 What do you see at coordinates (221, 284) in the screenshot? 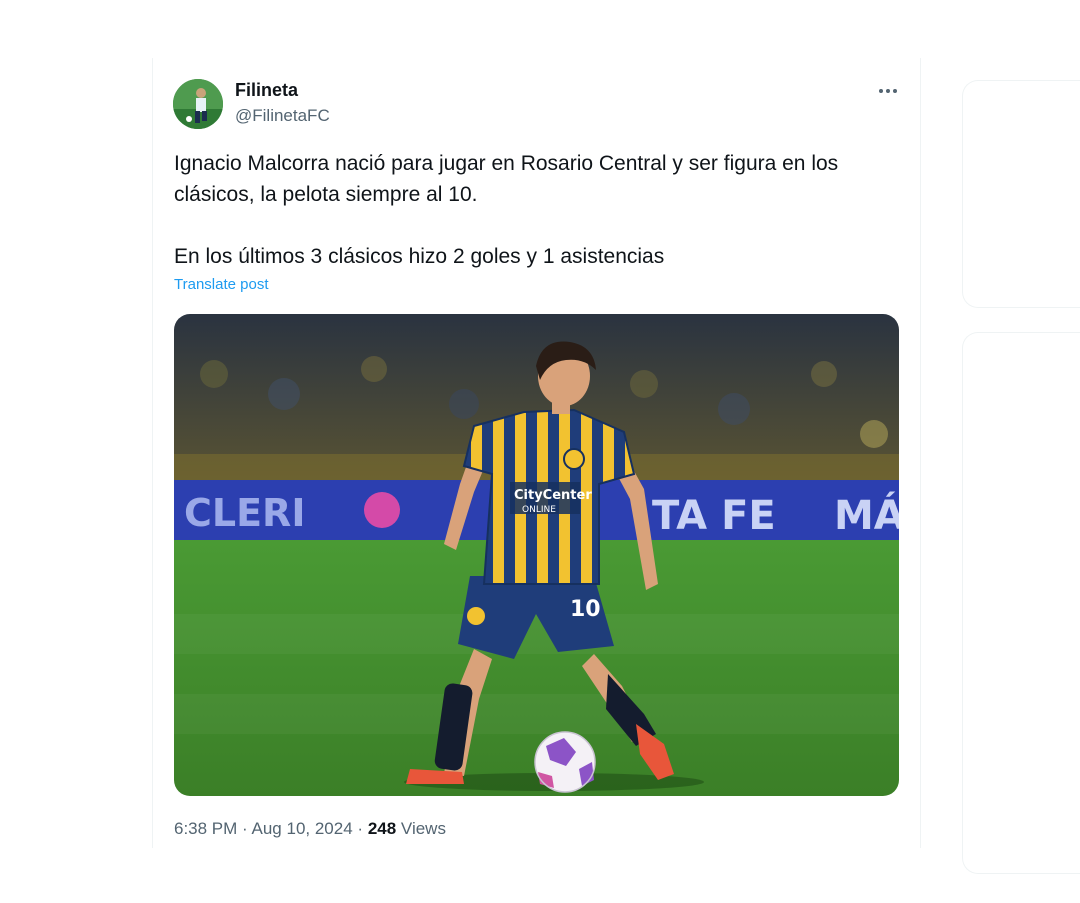
I see `translate-post-link: Translate post` at bounding box center [221, 284].